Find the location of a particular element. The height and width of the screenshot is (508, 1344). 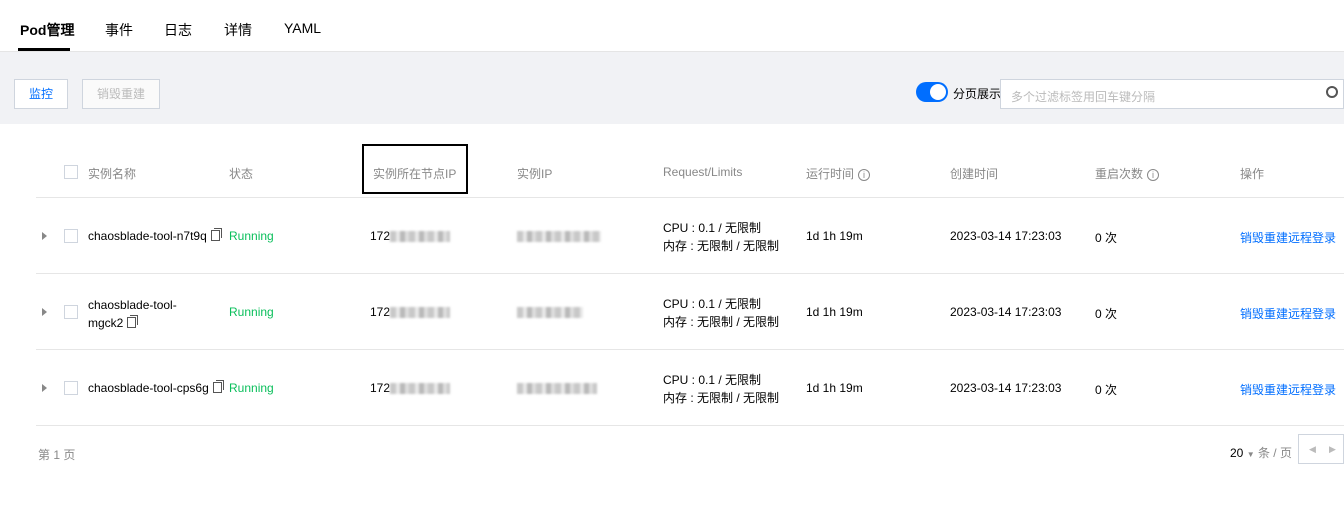

header-uptime-cell: 运行时间 i is located at coordinates (838, 173).